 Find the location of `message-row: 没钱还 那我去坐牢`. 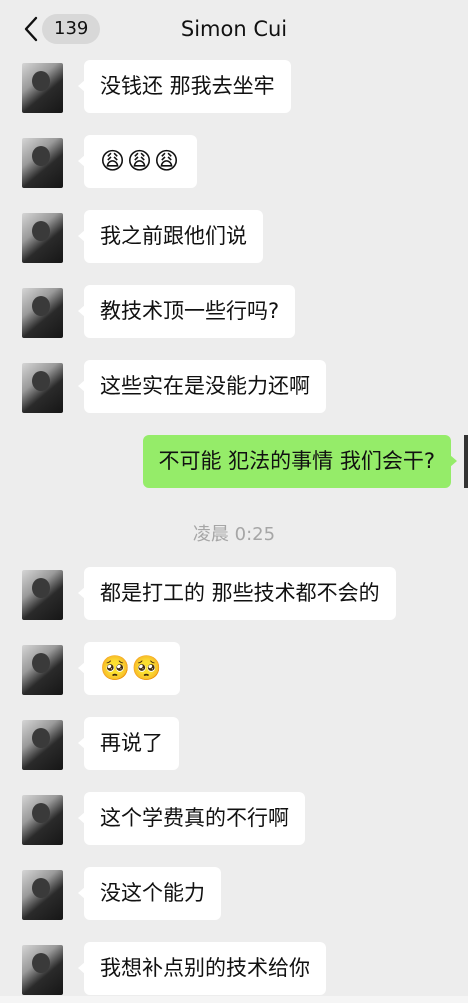

message-row: 没钱还 那我去坐牢 is located at coordinates (234, 88).